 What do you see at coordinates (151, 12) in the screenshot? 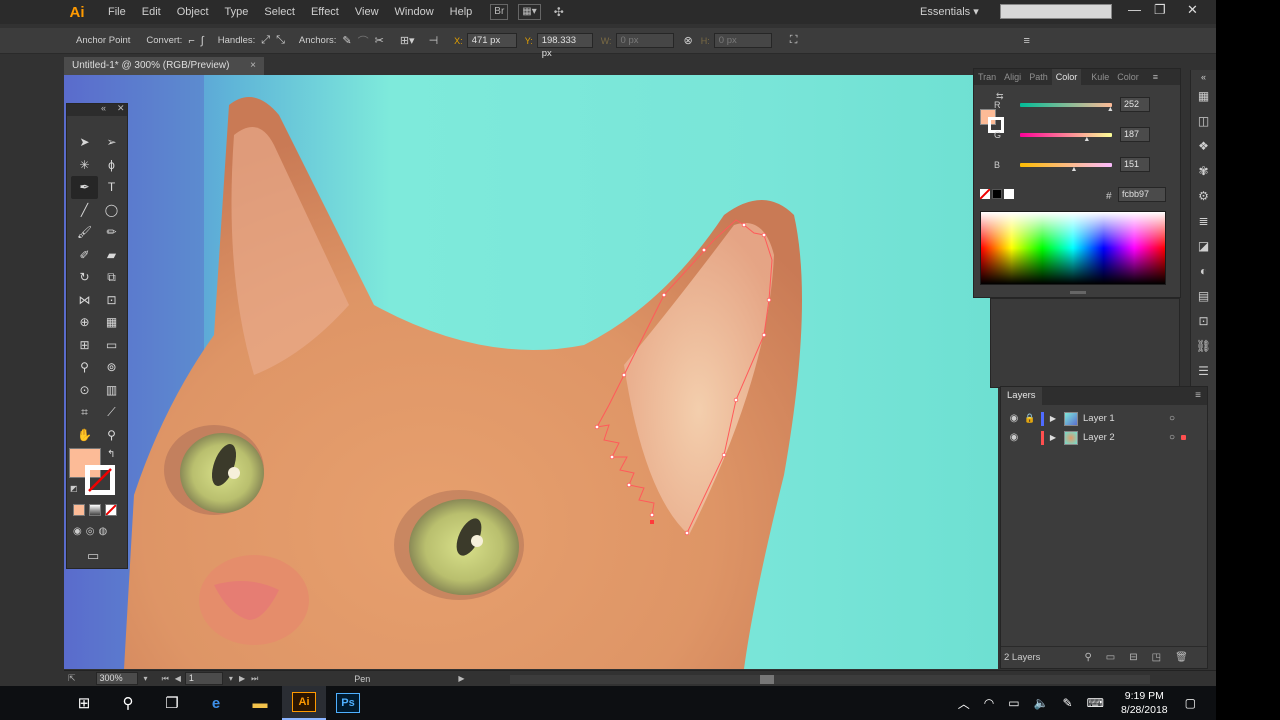
I see `menu-edit: Edit` at bounding box center [151, 12].